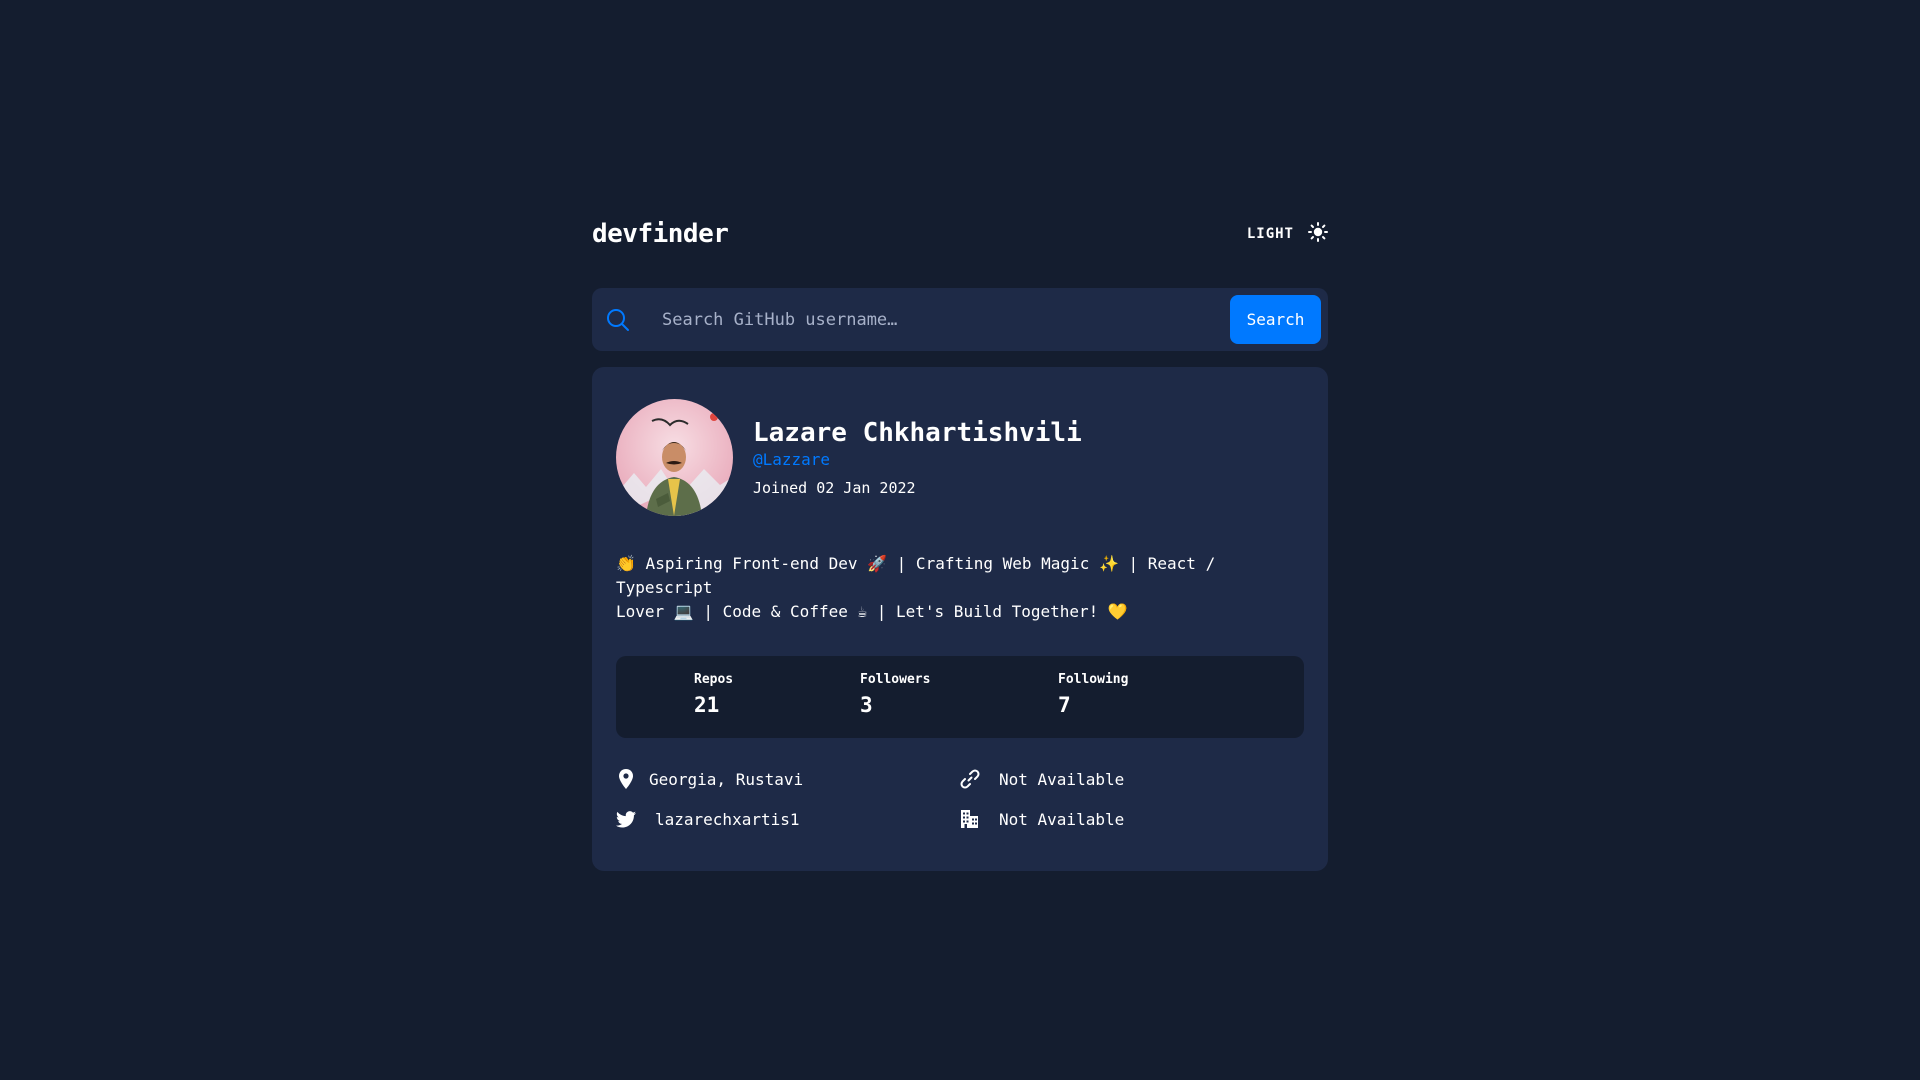 The image size is (1920, 1080). I want to click on stats-panel: Repos 21 Followers 3 Following 7, so click(960, 697).